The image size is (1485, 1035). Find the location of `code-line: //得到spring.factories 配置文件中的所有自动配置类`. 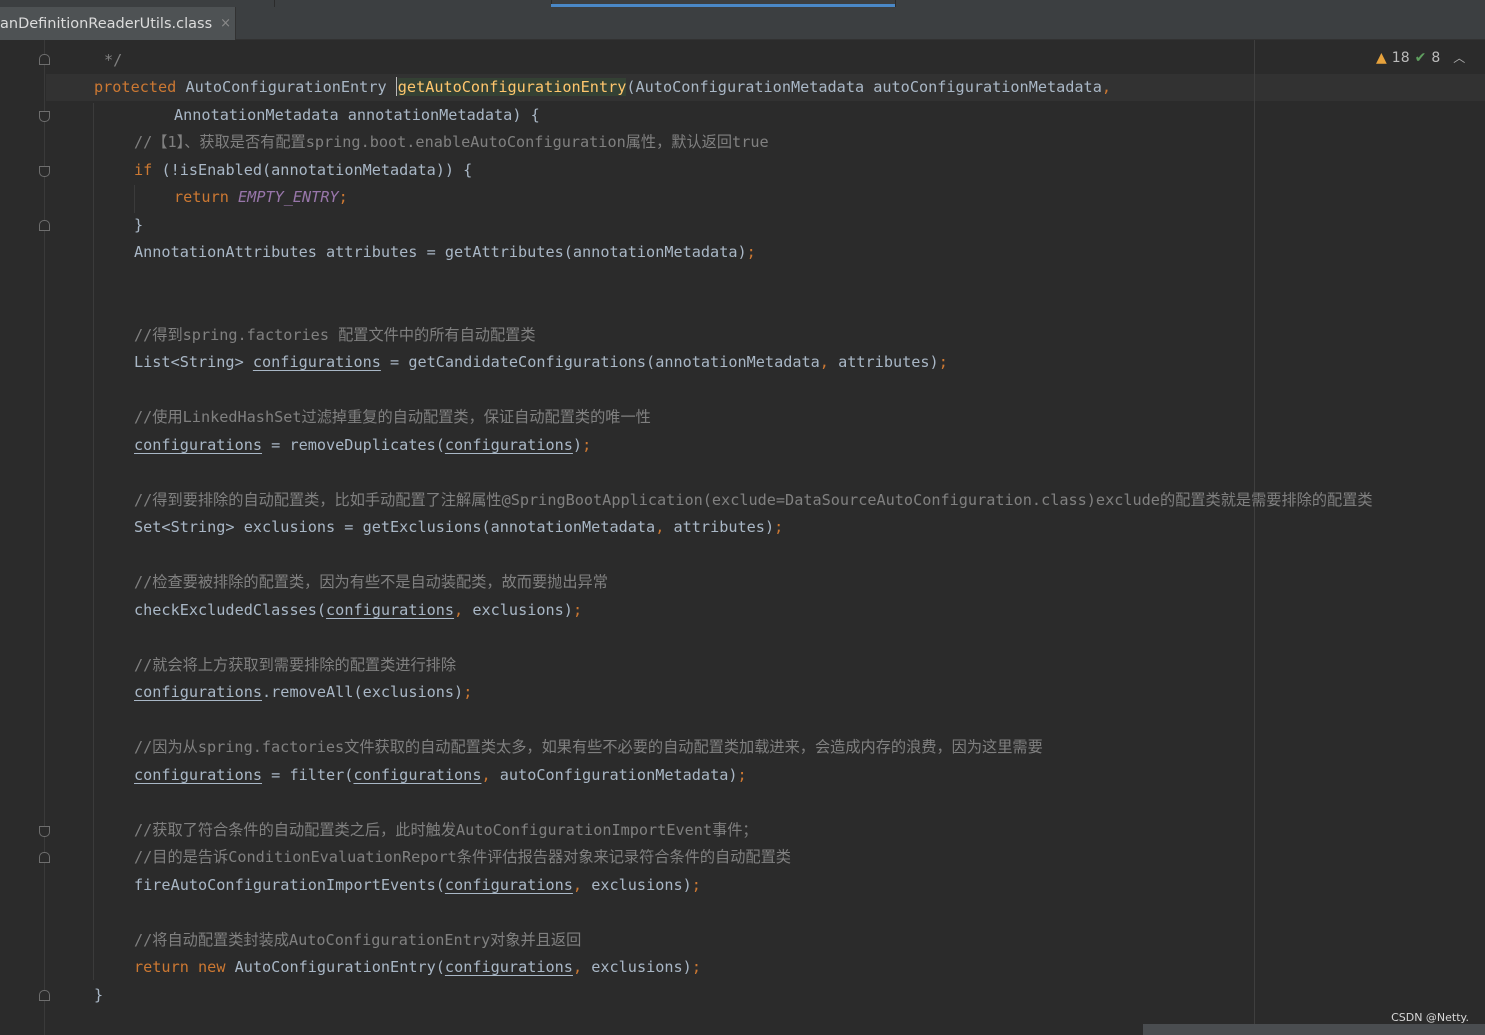

code-line: //得到spring.factories 配置文件中的所有自动配置类 is located at coordinates (335, 335).